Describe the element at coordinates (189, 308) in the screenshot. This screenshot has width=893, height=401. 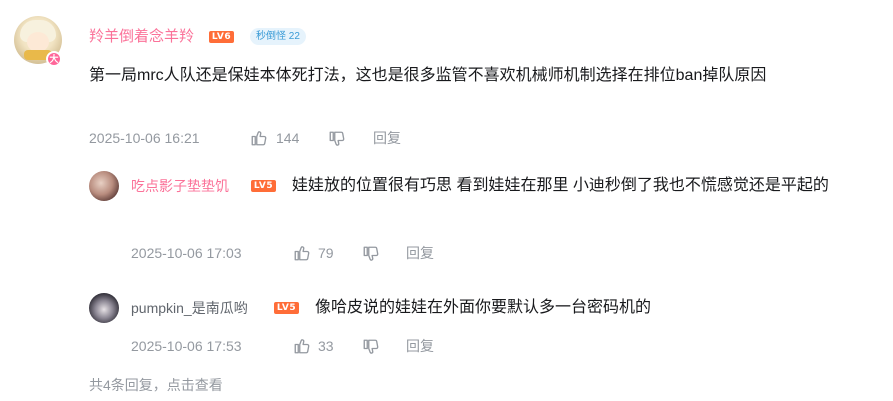
I see `reply-username: pumpkin_是南瓜哟` at that location.